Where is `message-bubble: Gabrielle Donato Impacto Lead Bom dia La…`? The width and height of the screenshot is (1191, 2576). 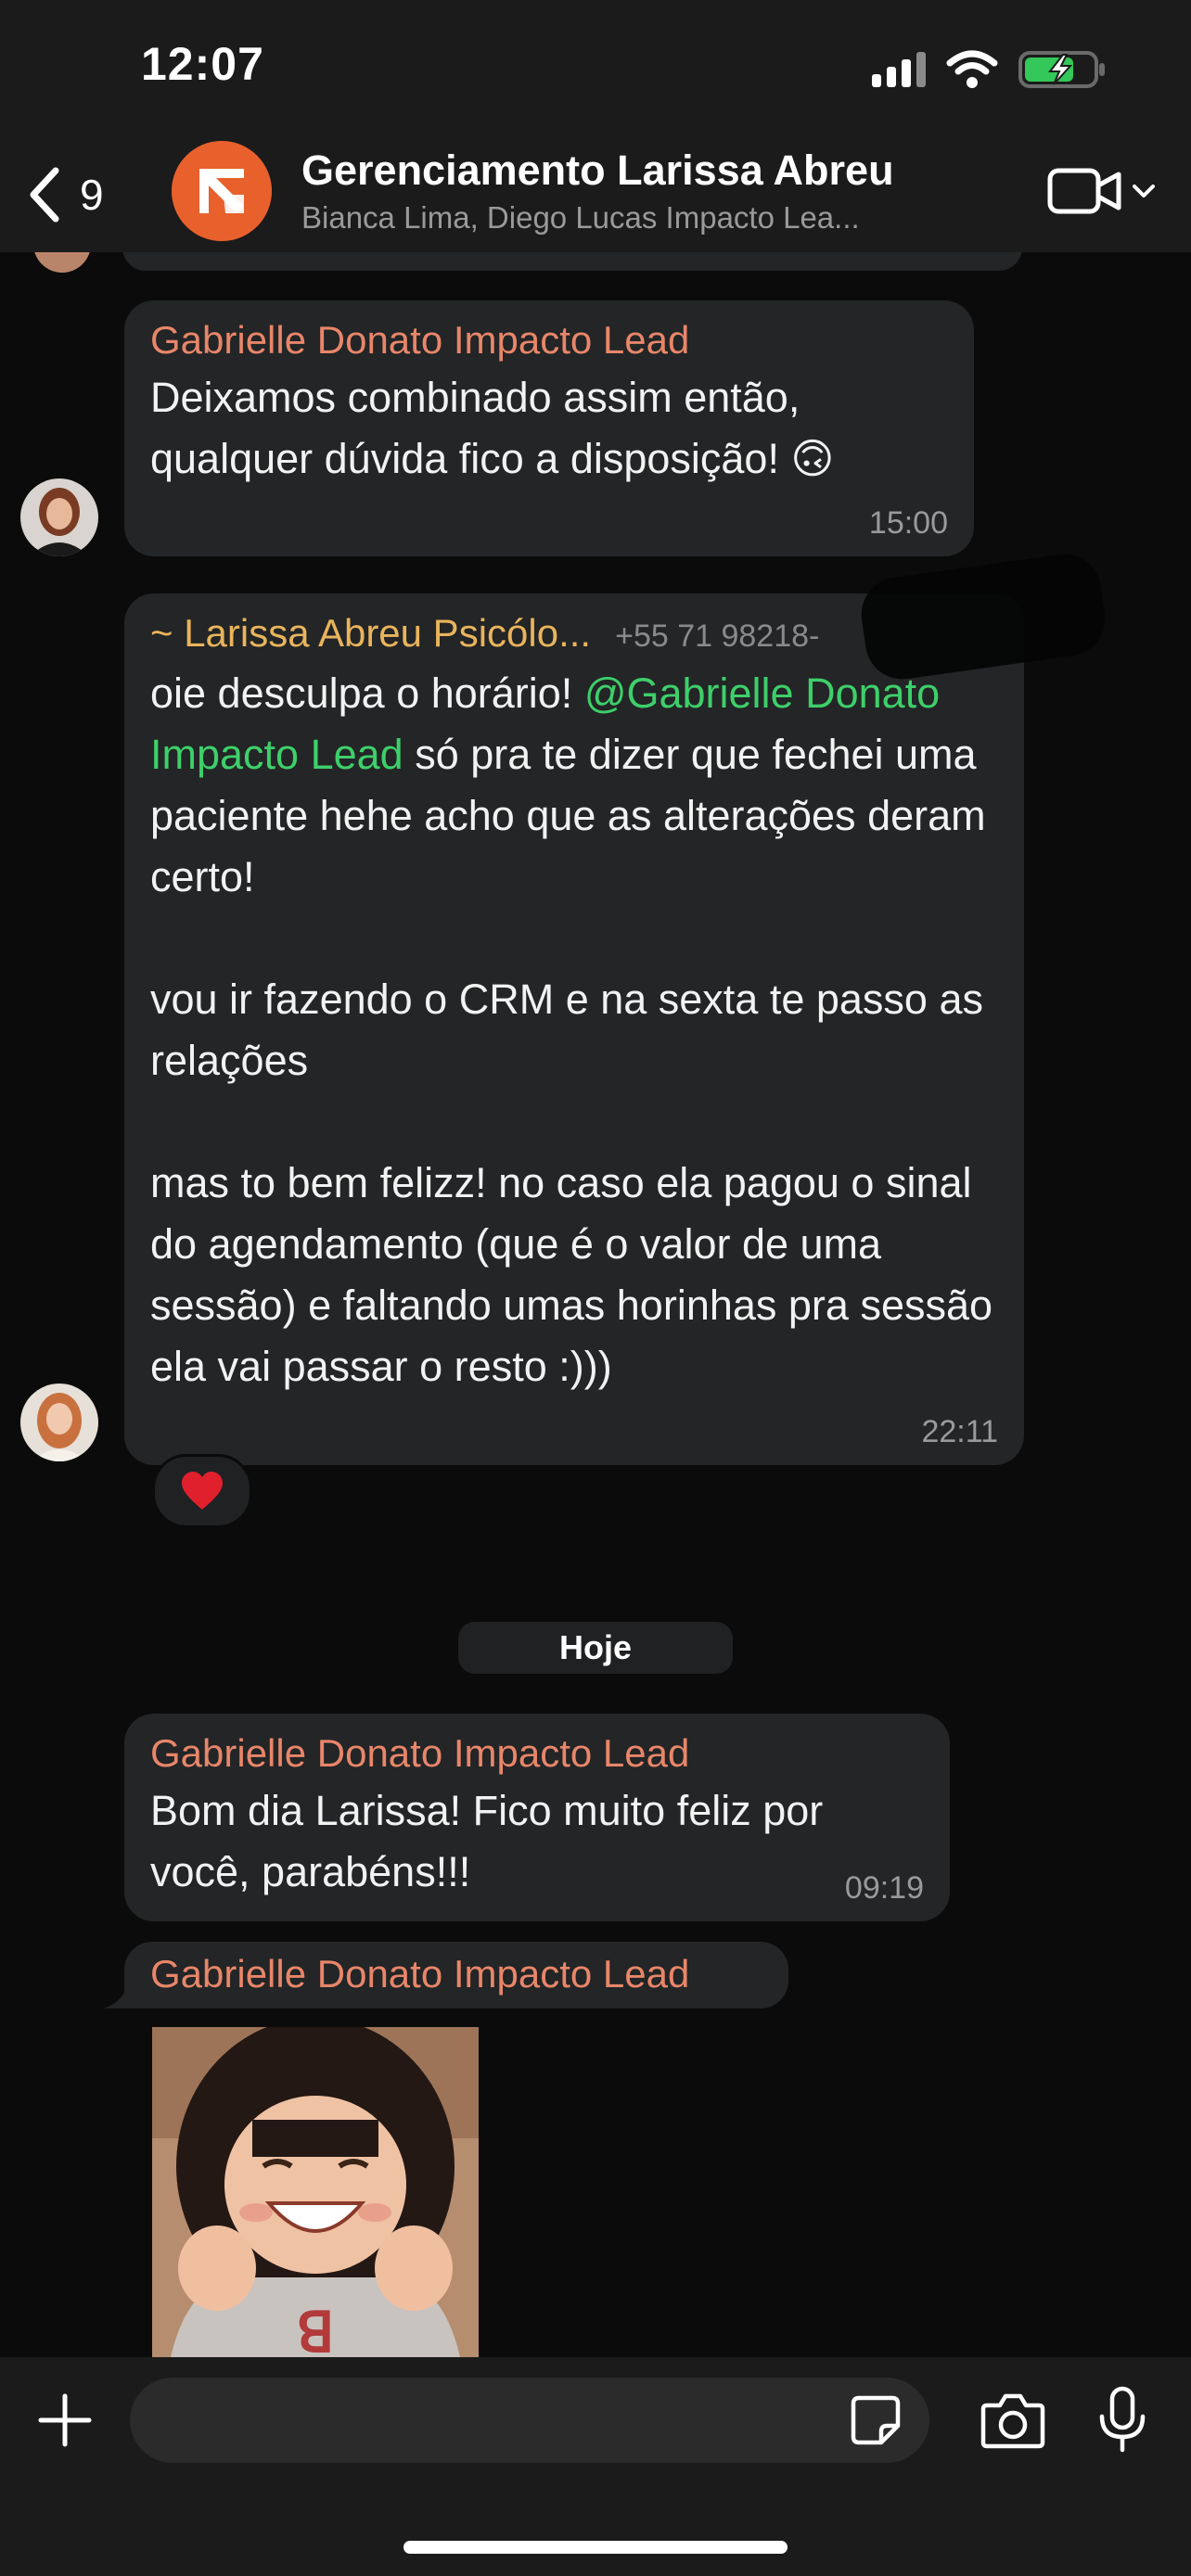
message-bubble: Gabrielle Donato Impacto Lead Bom dia La… is located at coordinates (537, 1818).